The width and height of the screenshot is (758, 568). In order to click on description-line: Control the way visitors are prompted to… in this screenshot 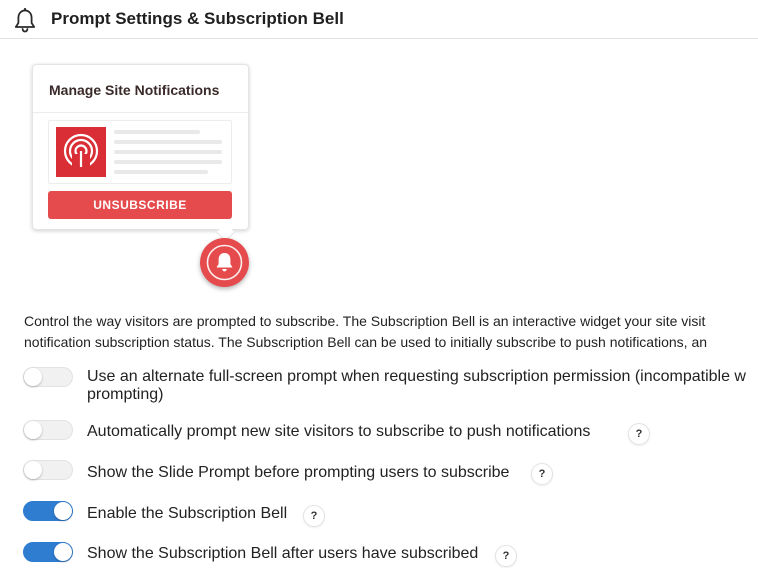, I will do `click(365, 321)`.